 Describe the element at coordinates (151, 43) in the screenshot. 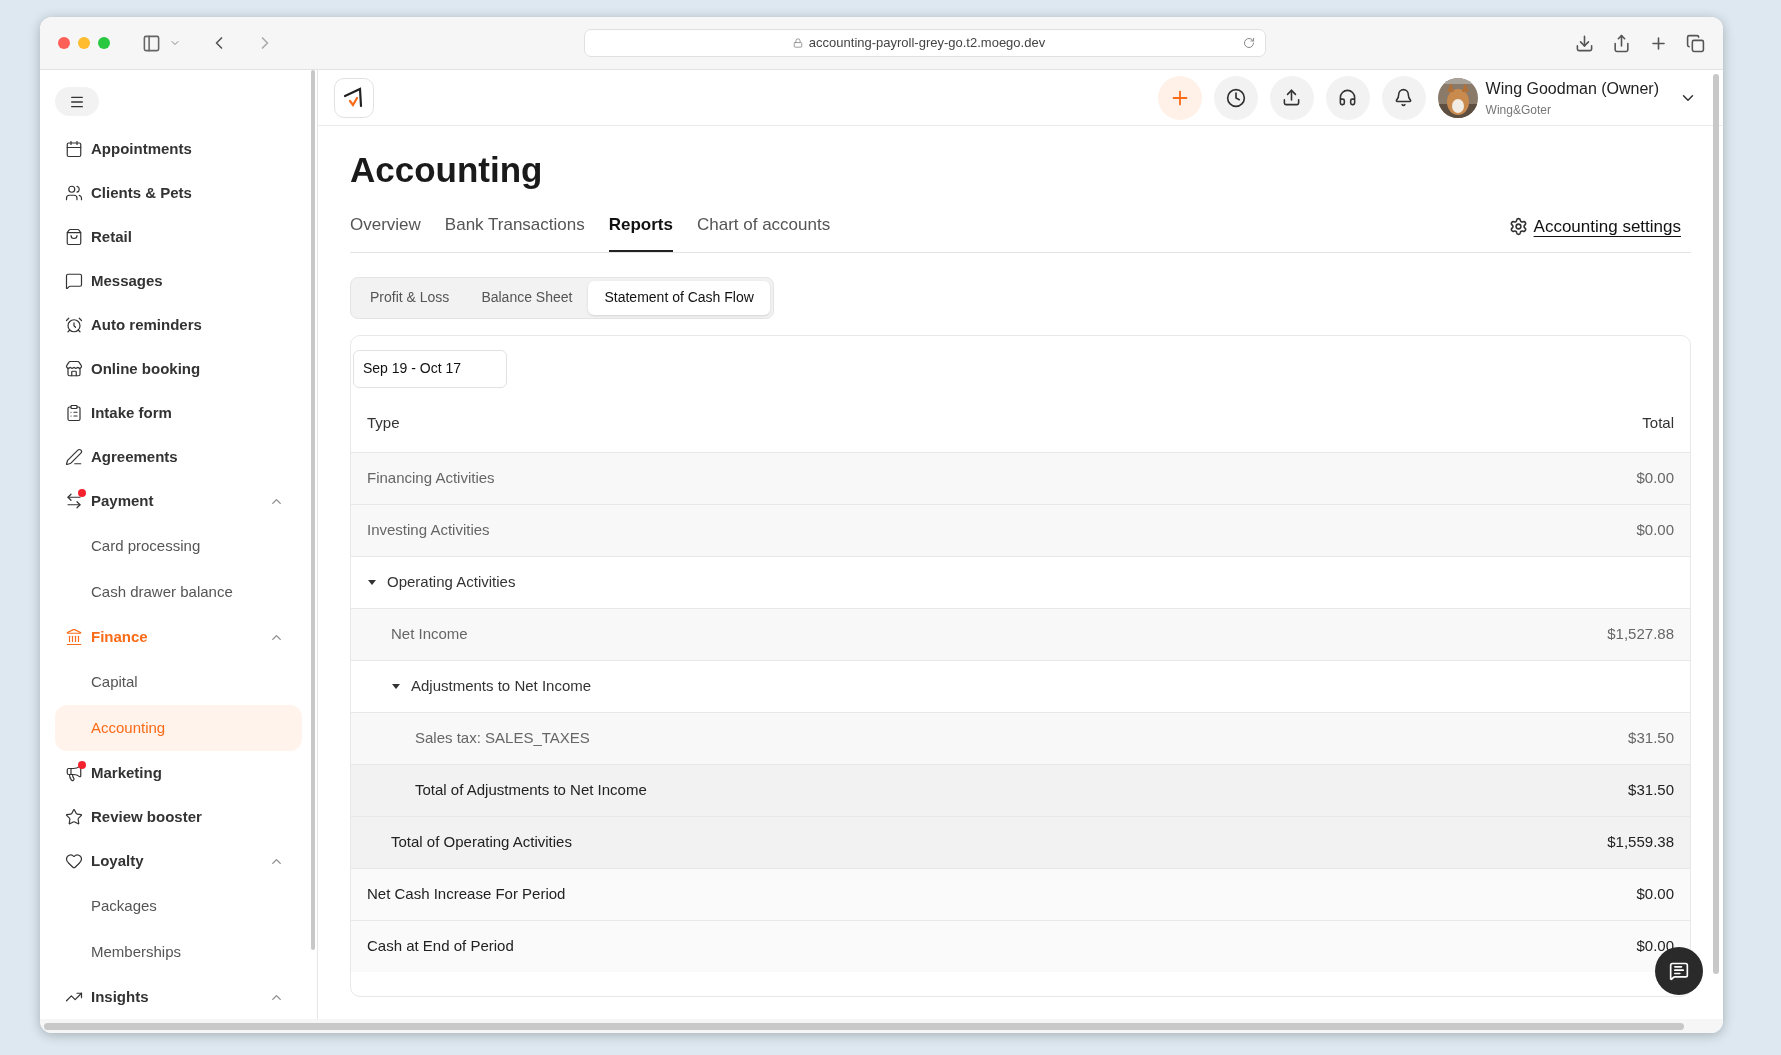

I see `sidebar-toggle-icon` at that location.